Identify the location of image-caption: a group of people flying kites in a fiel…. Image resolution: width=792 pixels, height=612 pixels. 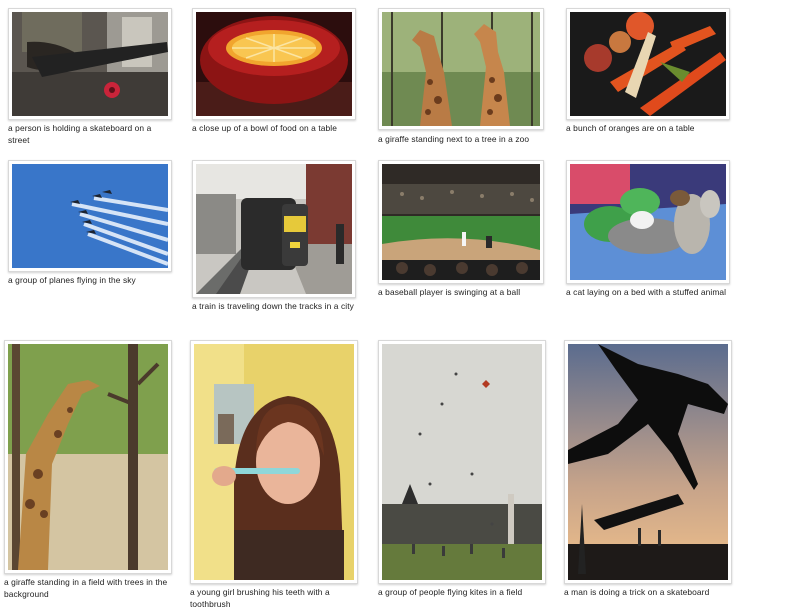
(450, 592).